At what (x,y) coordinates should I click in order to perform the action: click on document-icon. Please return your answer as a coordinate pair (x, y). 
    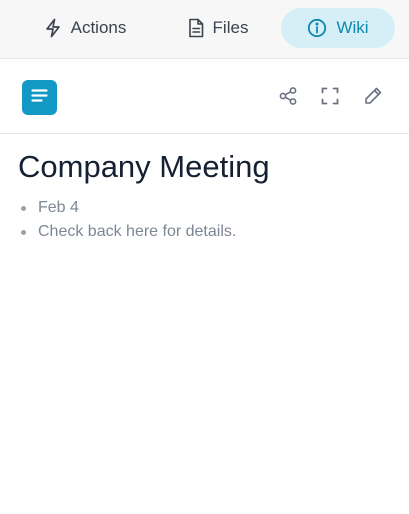
    Looking at the image, I should click on (196, 28).